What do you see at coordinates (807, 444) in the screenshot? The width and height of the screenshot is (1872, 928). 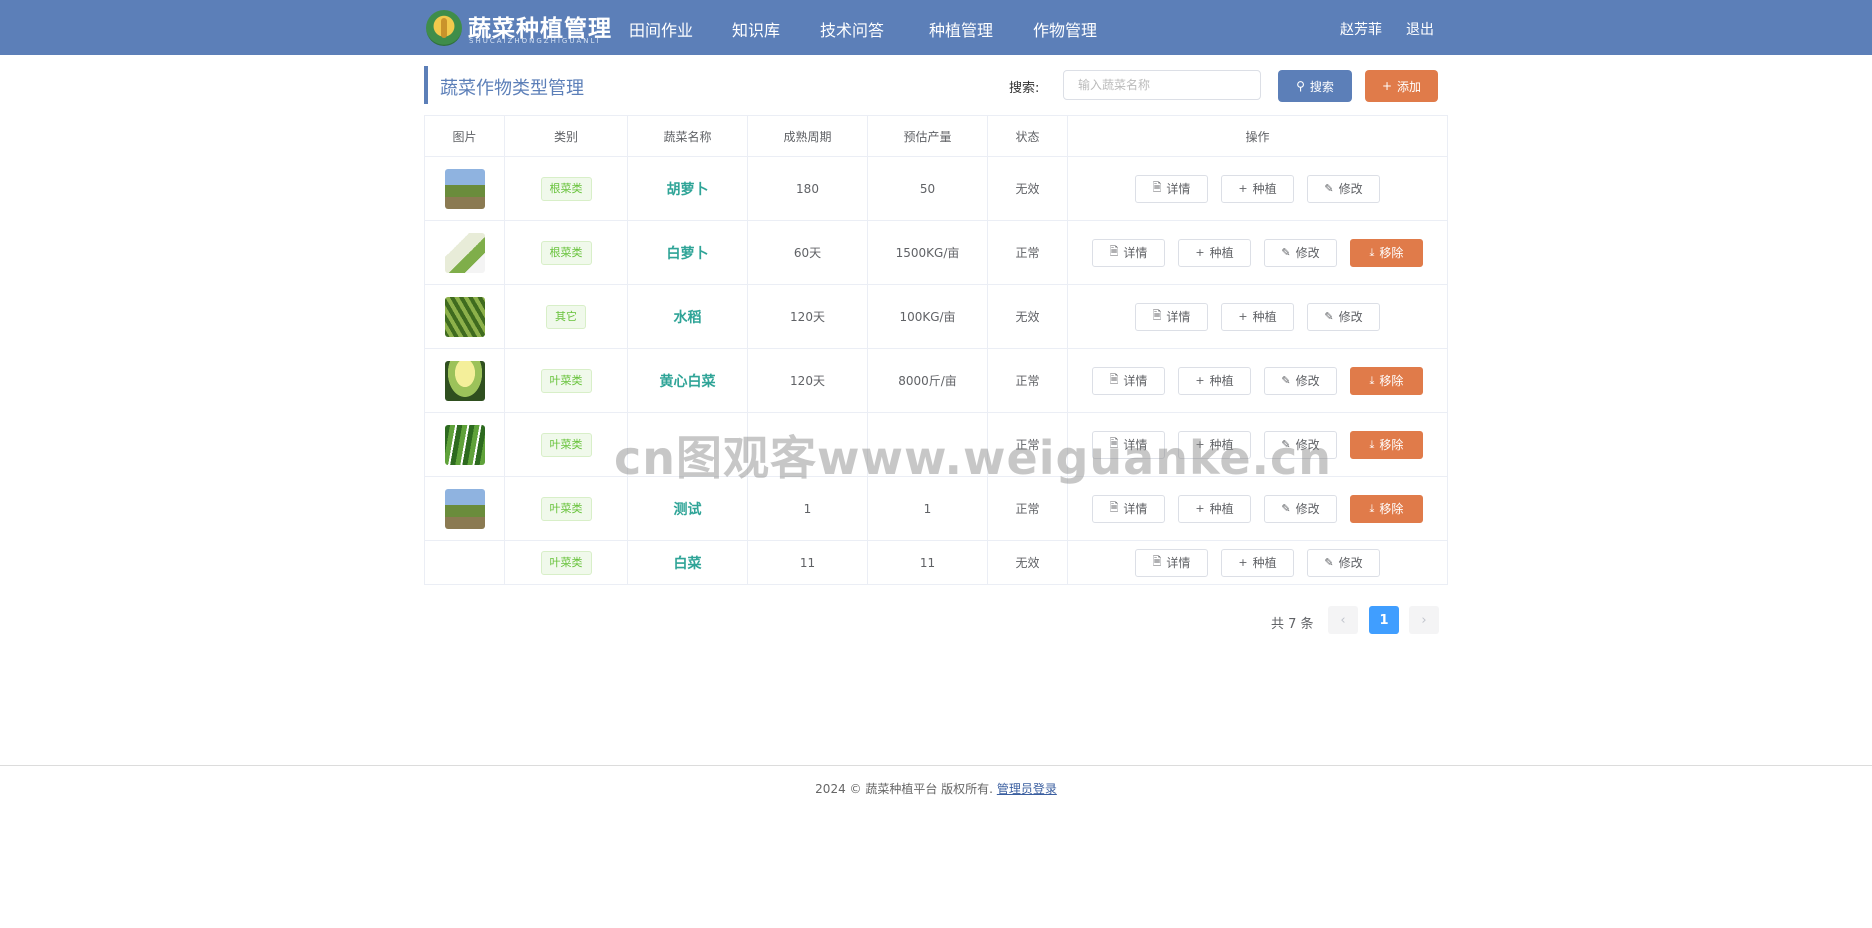 I see `cycle-cell` at bounding box center [807, 444].